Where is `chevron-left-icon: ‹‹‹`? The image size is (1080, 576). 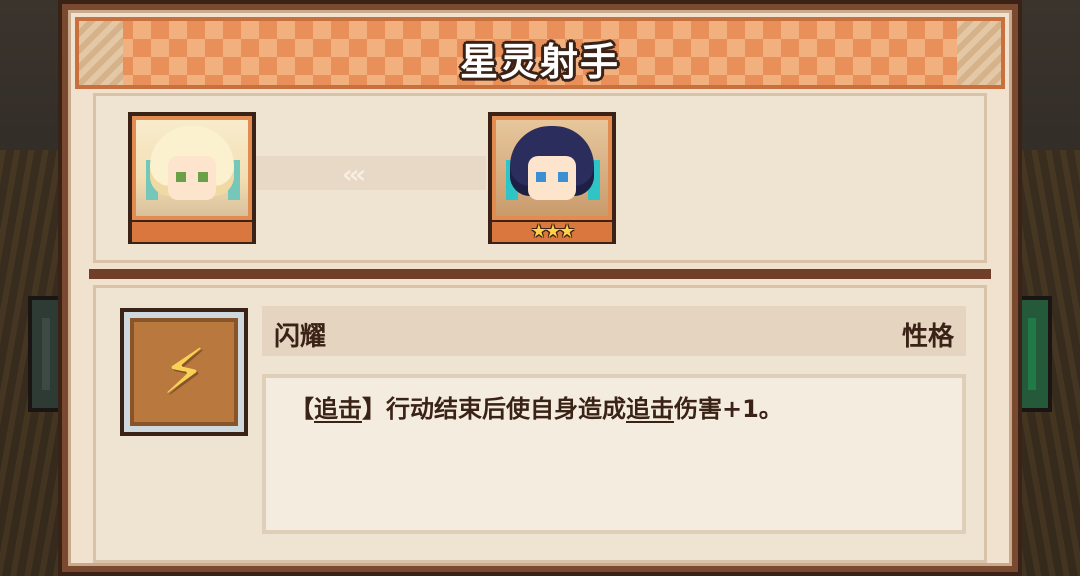 chevron-left-icon: ‹‹‹ is located at coordinates (354, 175).